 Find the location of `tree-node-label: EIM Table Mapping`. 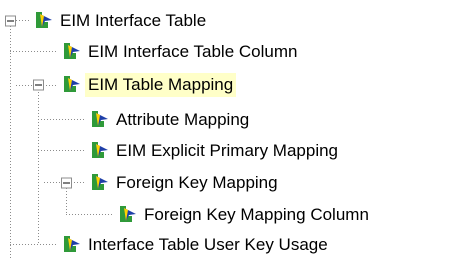

tree-node-label: EIM Table Mapping is located at coordinates (161, 85).